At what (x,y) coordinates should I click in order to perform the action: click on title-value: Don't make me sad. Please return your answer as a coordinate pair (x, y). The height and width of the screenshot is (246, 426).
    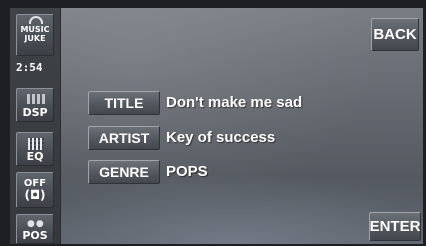
    Looking at the image, I should click on (234, 102).